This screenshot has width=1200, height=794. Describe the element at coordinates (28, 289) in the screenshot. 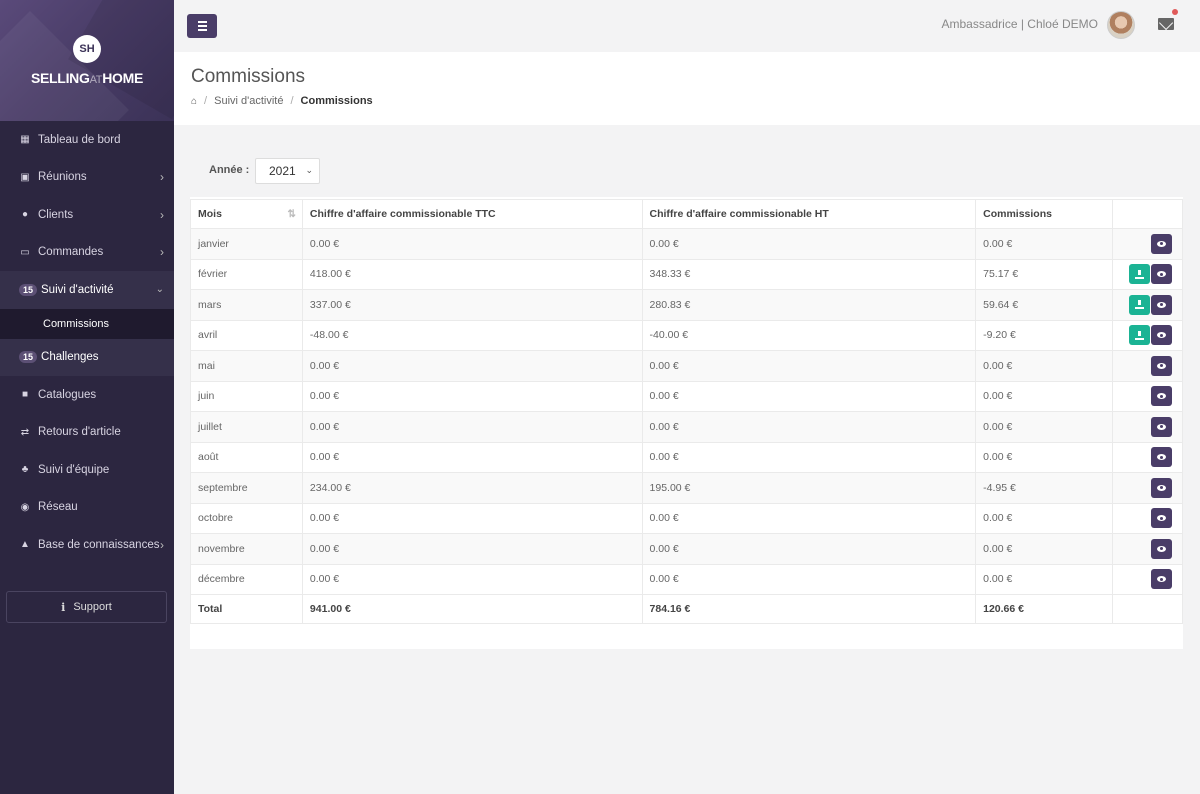

I see `activity-count-badge: 15` at that location.